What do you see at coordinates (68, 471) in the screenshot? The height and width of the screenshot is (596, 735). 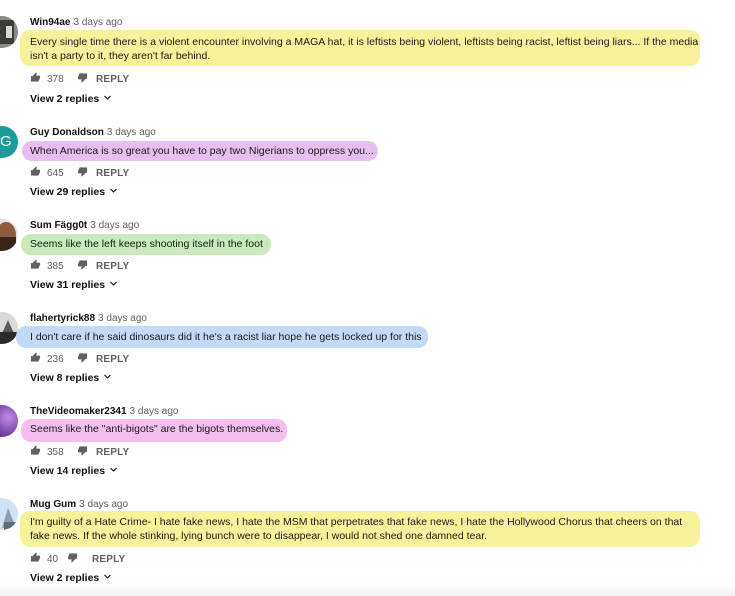 I see `view-replies-label: View 14 replies` at bounding box center [68, 471].